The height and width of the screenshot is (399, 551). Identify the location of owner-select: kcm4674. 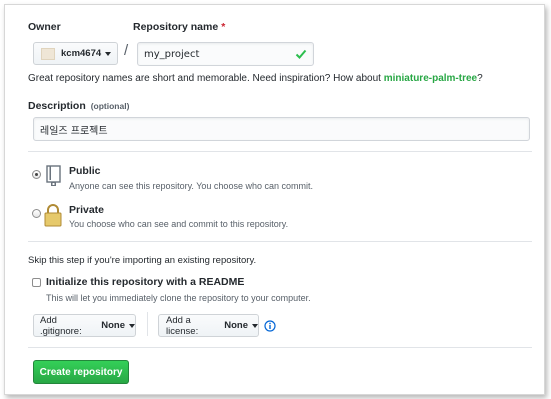
(75, 53).